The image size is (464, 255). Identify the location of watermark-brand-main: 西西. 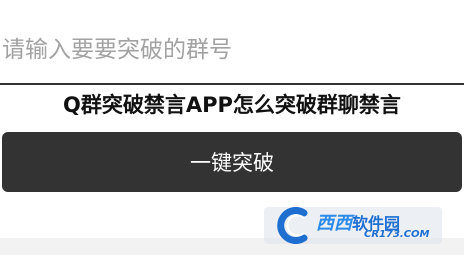
(334, 223).